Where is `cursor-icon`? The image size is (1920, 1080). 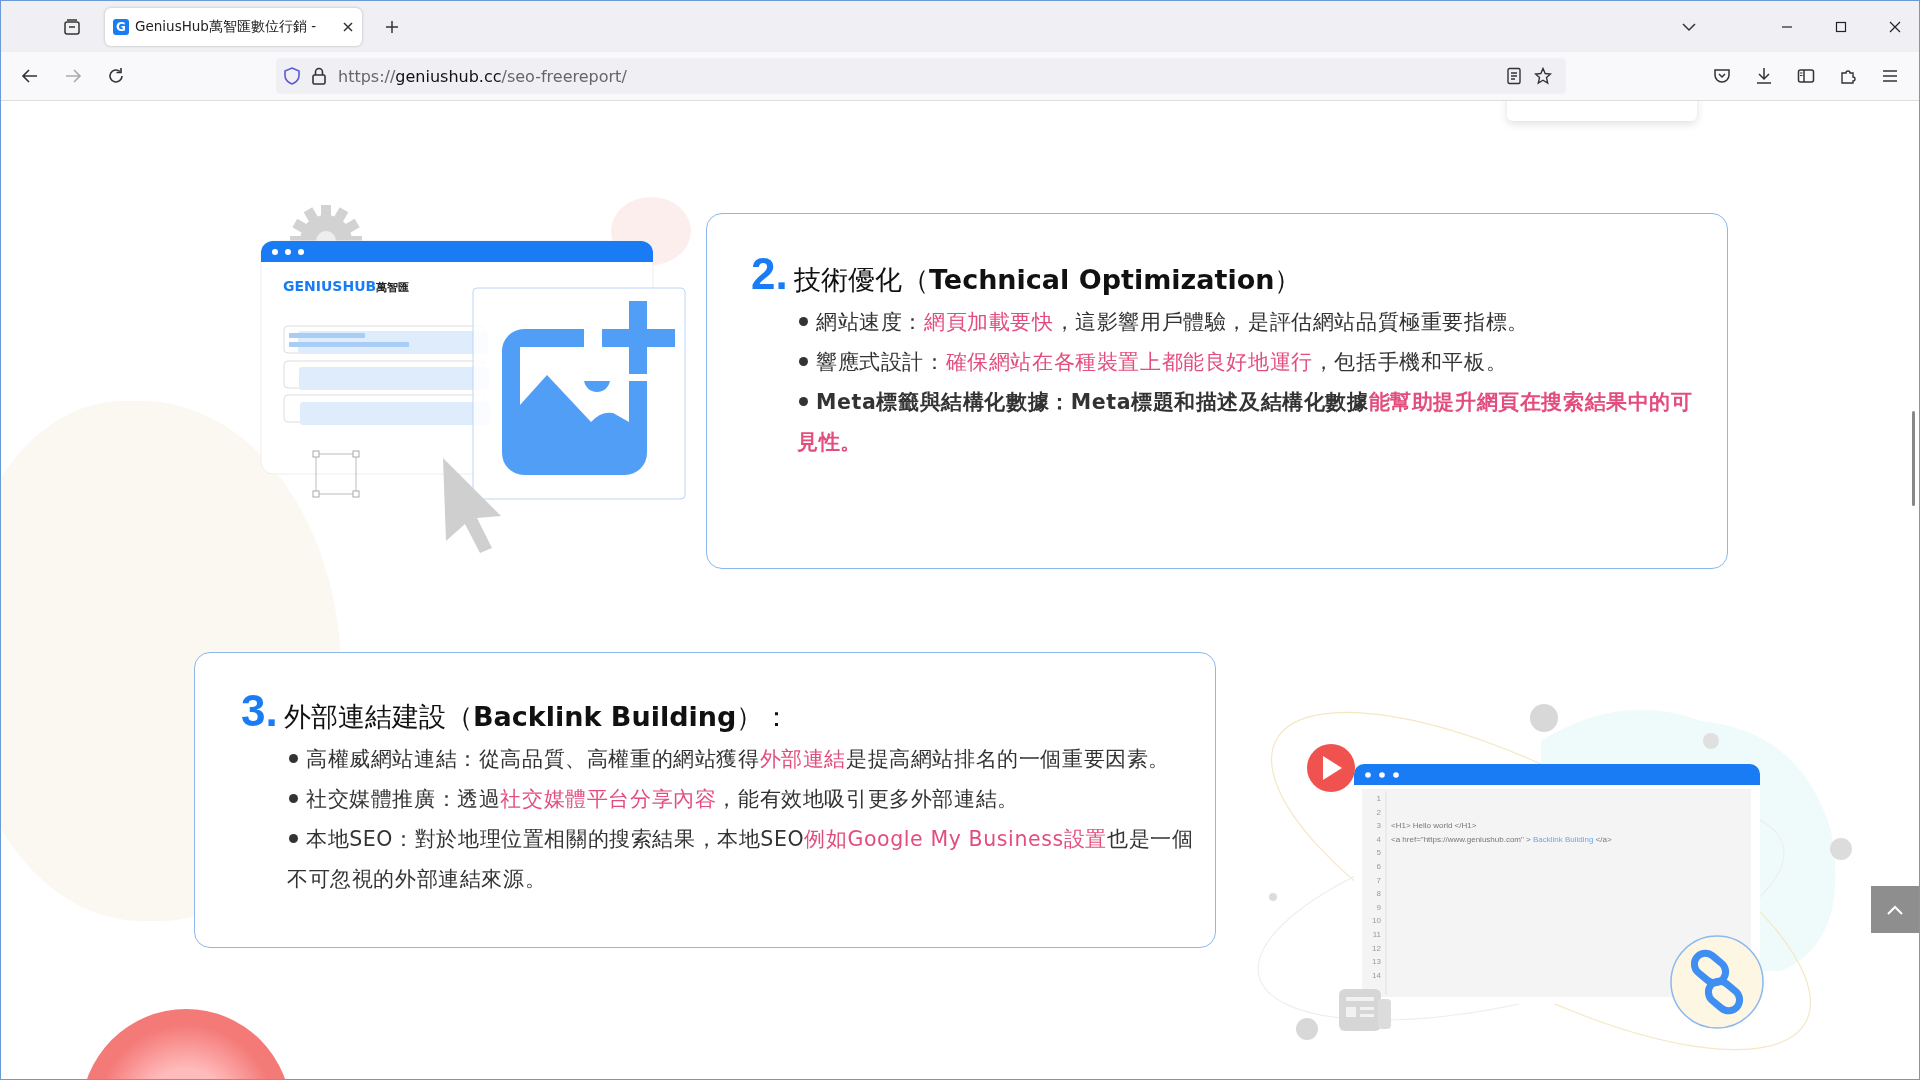 cursor-icon is located at coordinates (472, 505).